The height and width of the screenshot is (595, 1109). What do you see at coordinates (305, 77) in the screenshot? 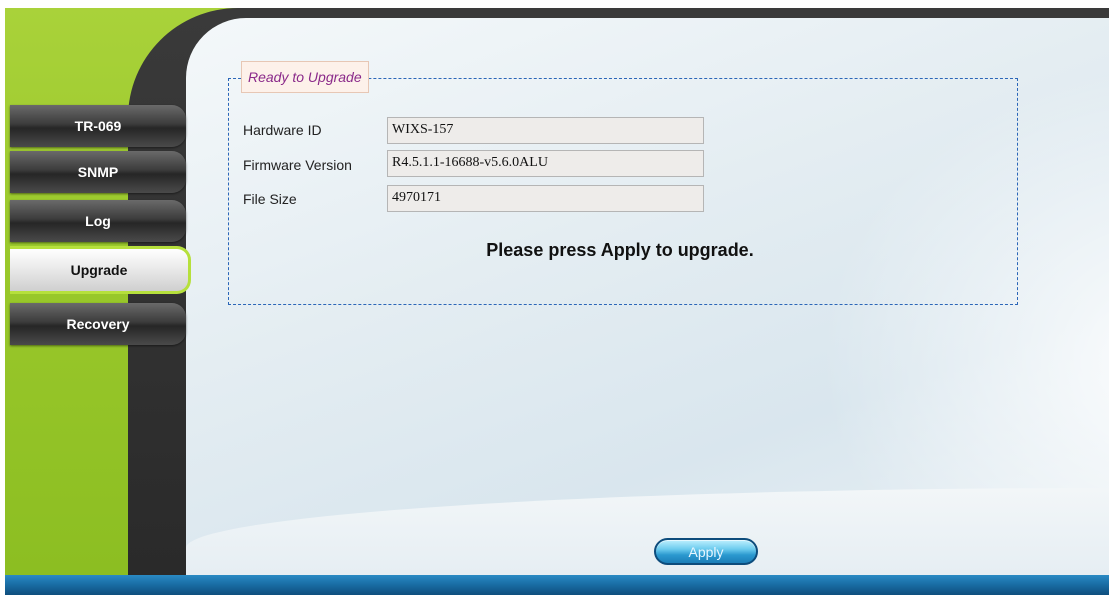
I see `fieldset-legend: Ready to Upgrade` at bounding box center [305, 77].